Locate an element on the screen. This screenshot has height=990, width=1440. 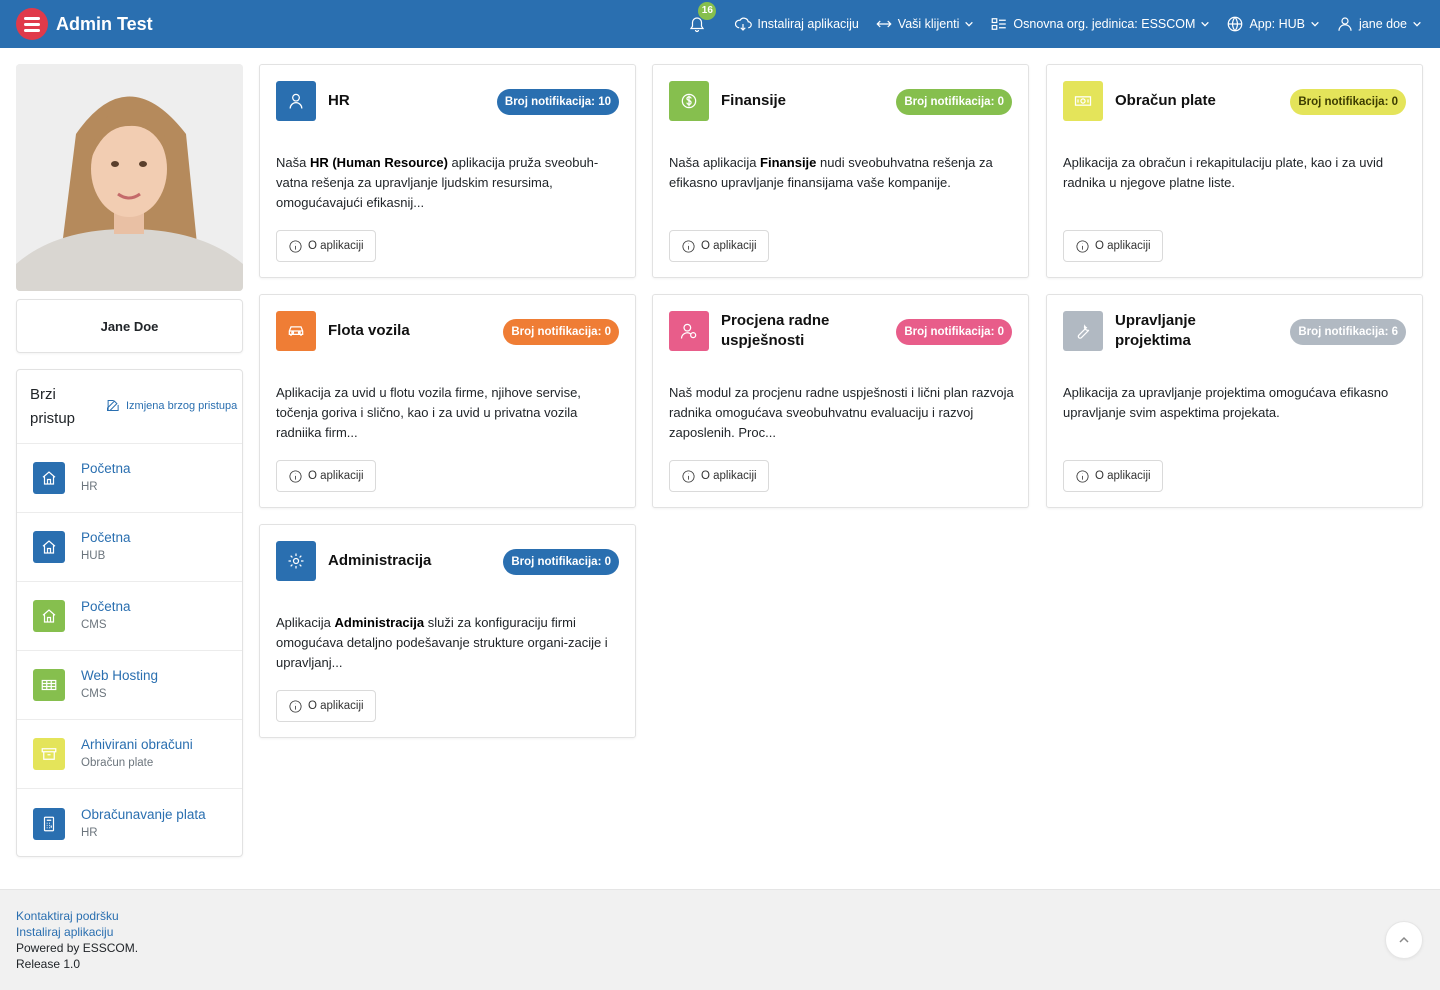
app-description-bold: Administracija is located at coordinates (379, 622).